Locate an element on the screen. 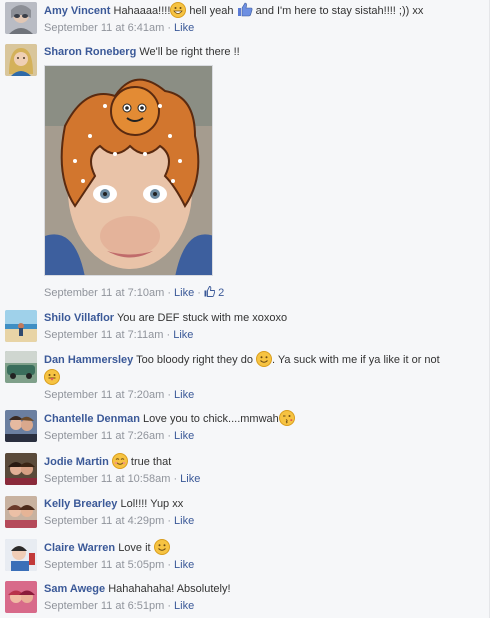 The height and width of the screenshot is (618, 492). comment-text: We'll be right there !! is located at coordinates (189, 52).